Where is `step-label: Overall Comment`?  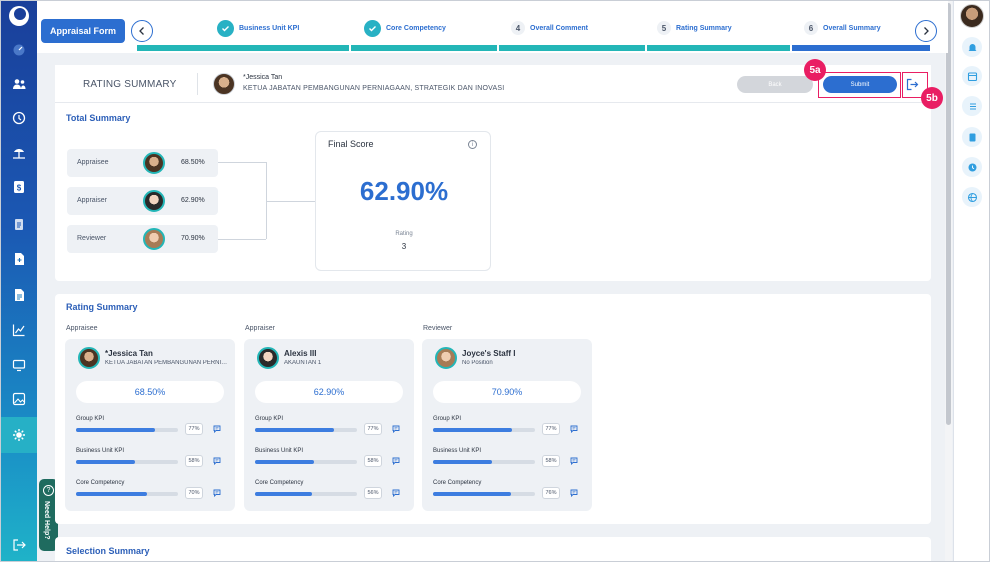
step-label: Overall Comment is located at coordinates (559, 28).